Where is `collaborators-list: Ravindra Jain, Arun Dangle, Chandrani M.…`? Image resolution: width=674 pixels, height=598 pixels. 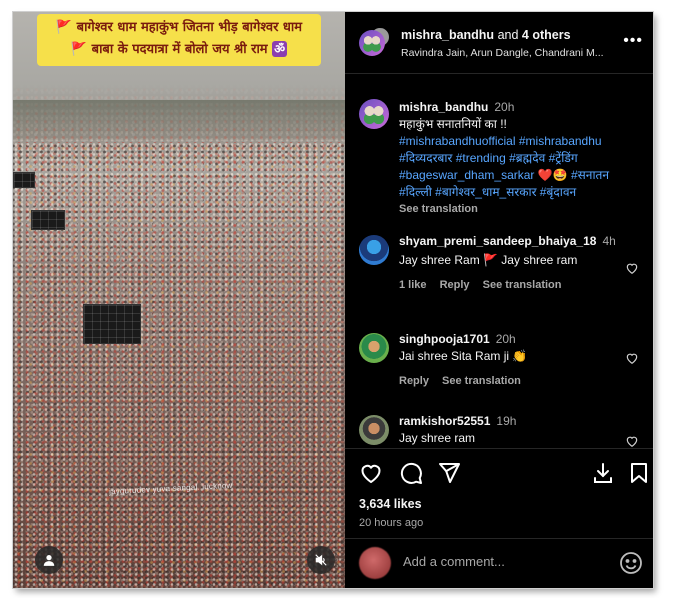 collaborators-list: Ravindra Jain, Arun Dangle, Chandrani M.… is located at coordinates (502, 53).